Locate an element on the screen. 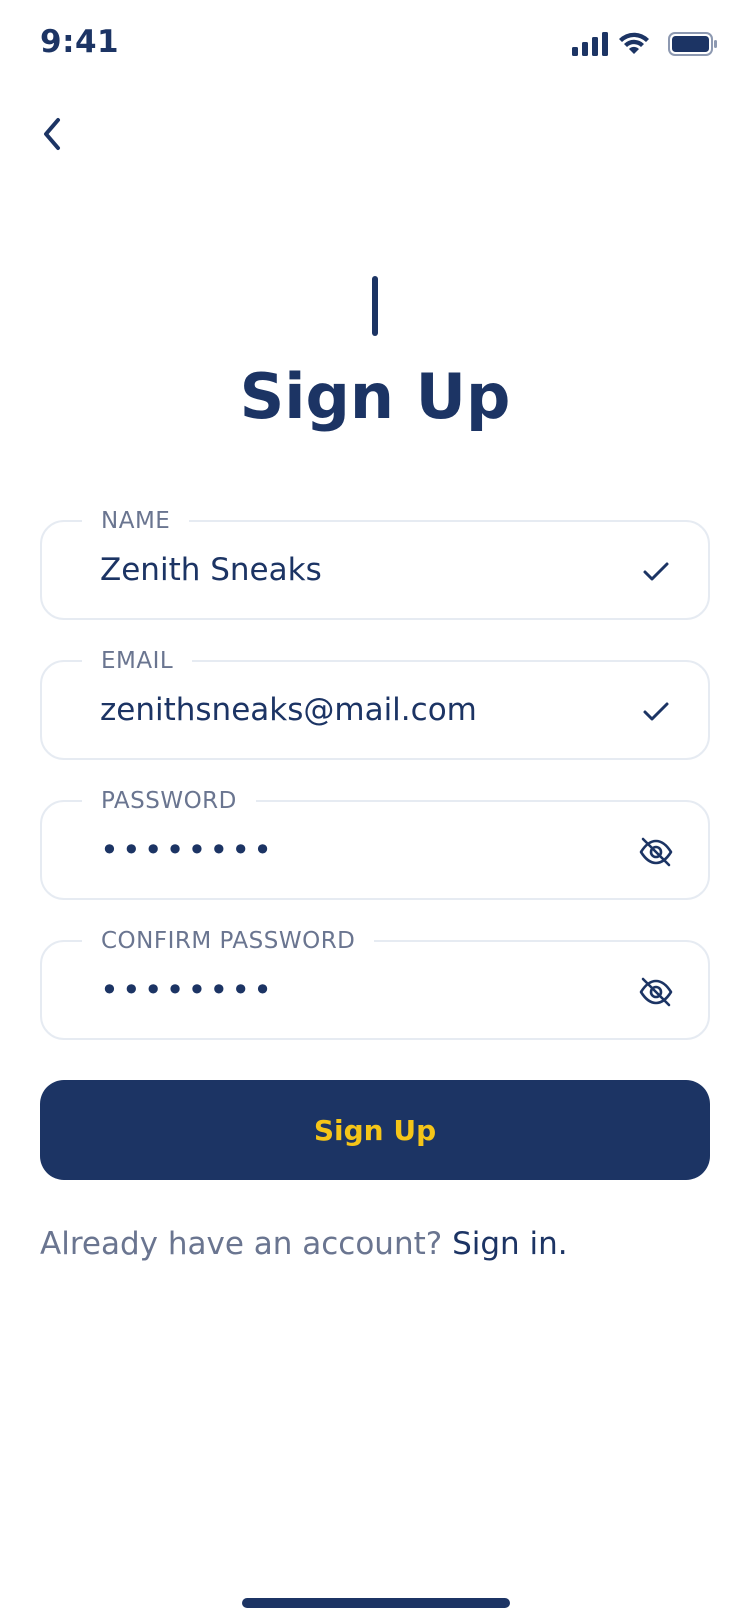 The height and width of the screenshot is (1624, 750). sign-in-link: Sign in. is located at coordinates (510, 1244).